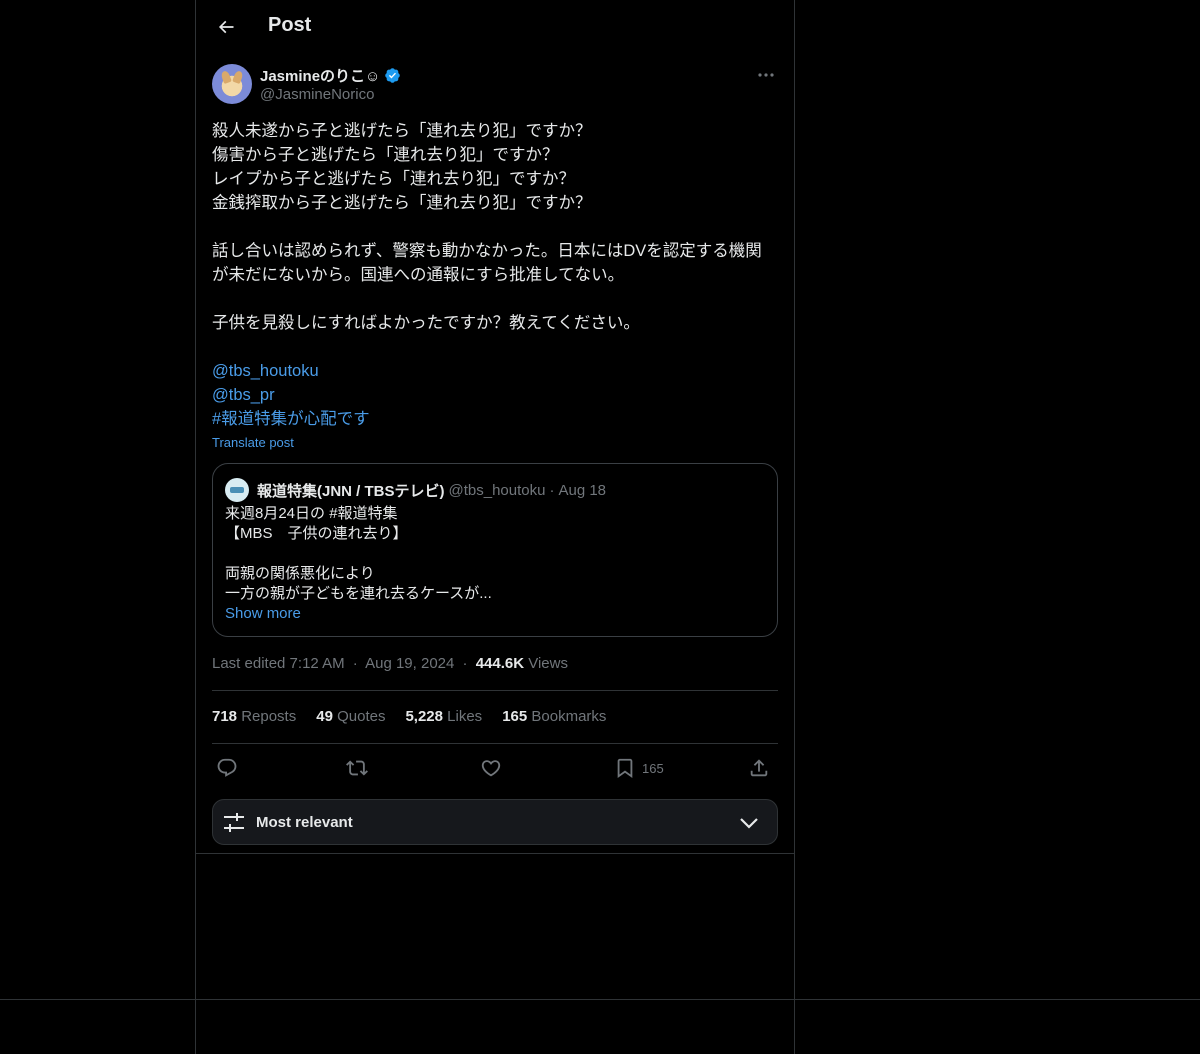  I want to click on sliders-icon, so click(234, 822).